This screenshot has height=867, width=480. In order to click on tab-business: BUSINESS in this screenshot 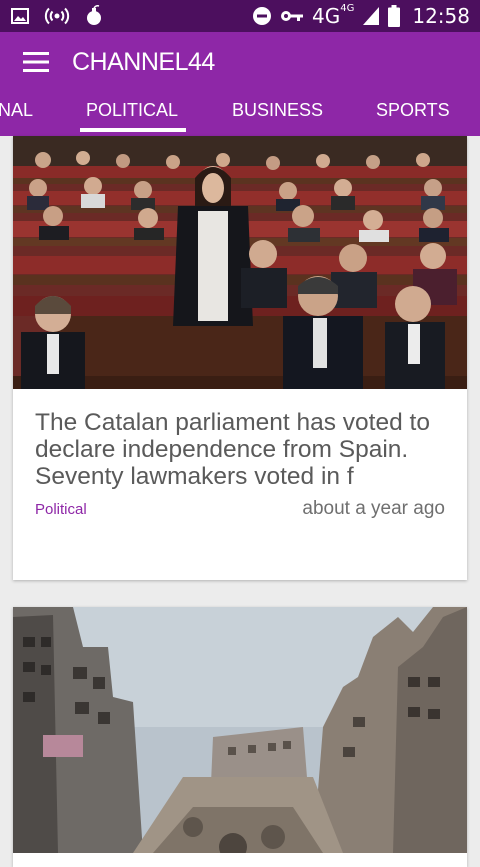, I will do `click(277, 114)`.